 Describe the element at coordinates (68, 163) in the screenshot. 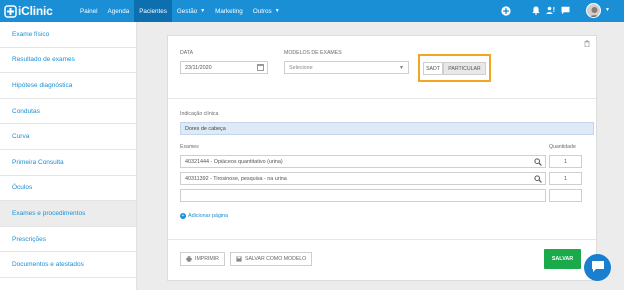

I see `sidebar-item-primeira-consulta: Primeira Consulta` at that location.